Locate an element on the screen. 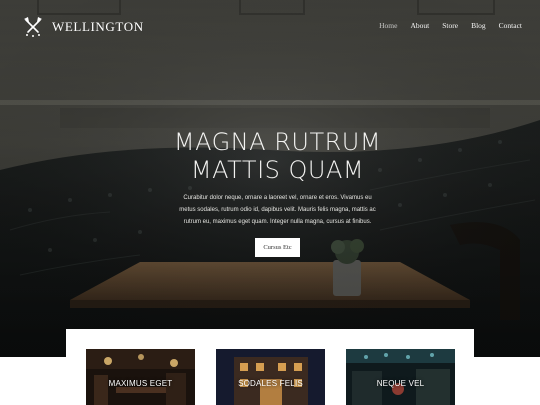 The image size is (540, 405). feature-card-sodales-felis: SODALES FELIS is located at coordinates (270, 377).